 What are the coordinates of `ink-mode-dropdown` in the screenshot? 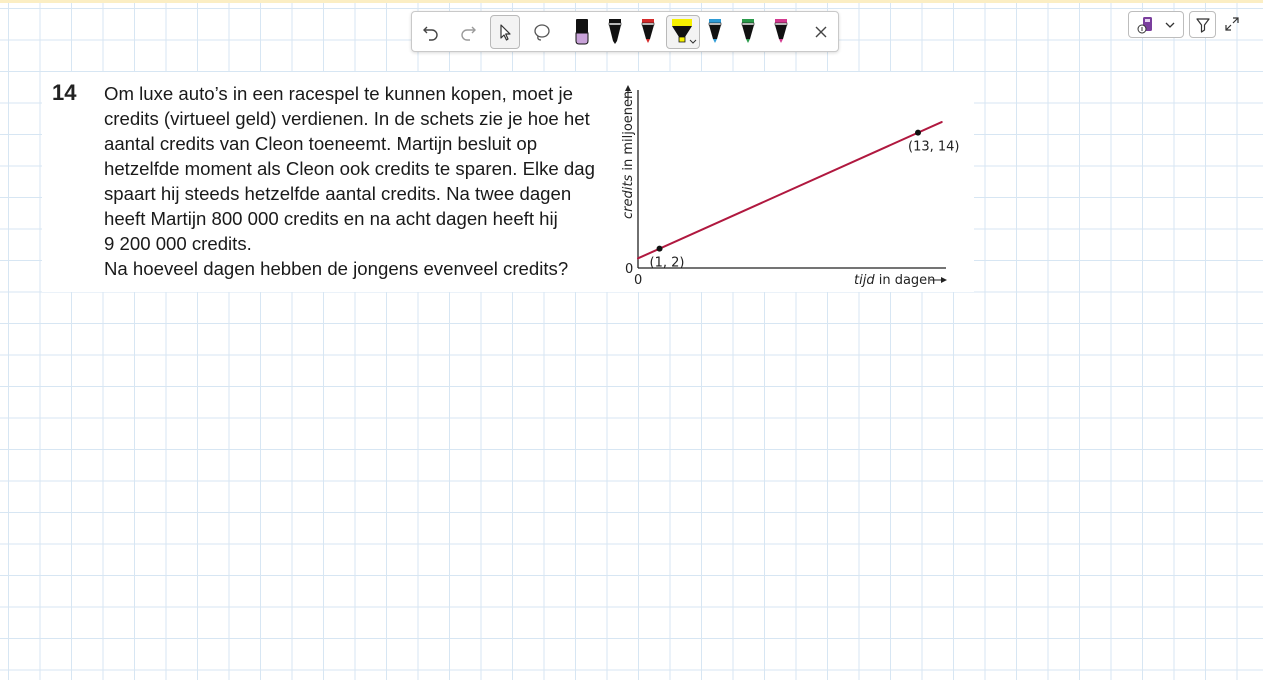 It's located at (1156, 24).